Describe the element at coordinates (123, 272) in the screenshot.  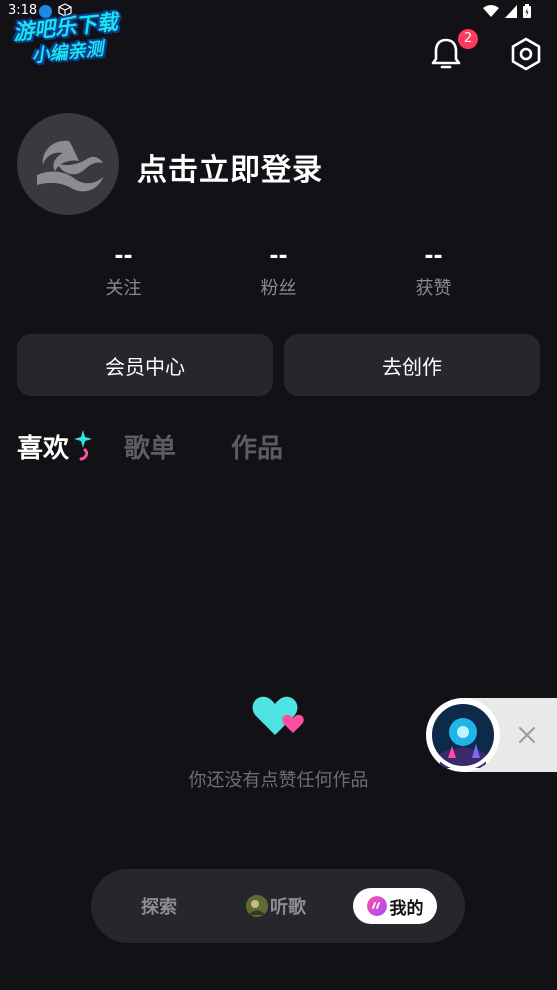
I see `stat-following: -- 关注` at that location.